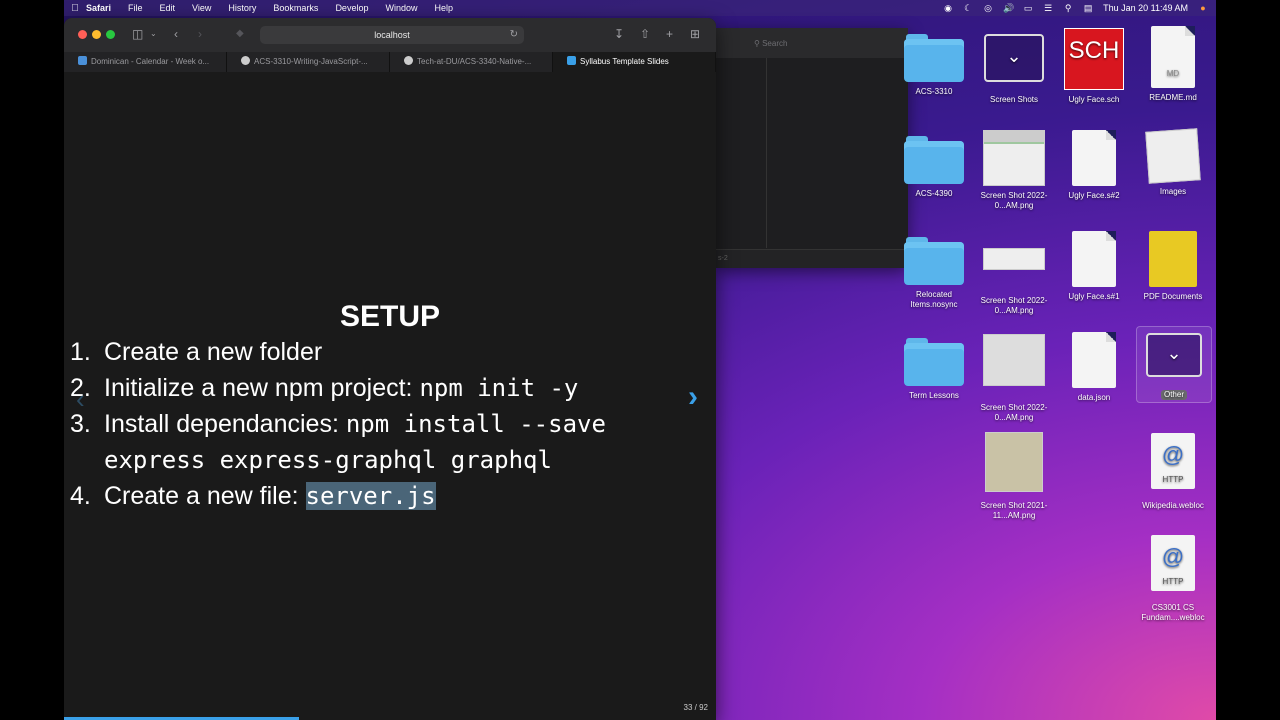  I want to click on desktop-item: Ugly Face.s#1, so click(1094, 266).